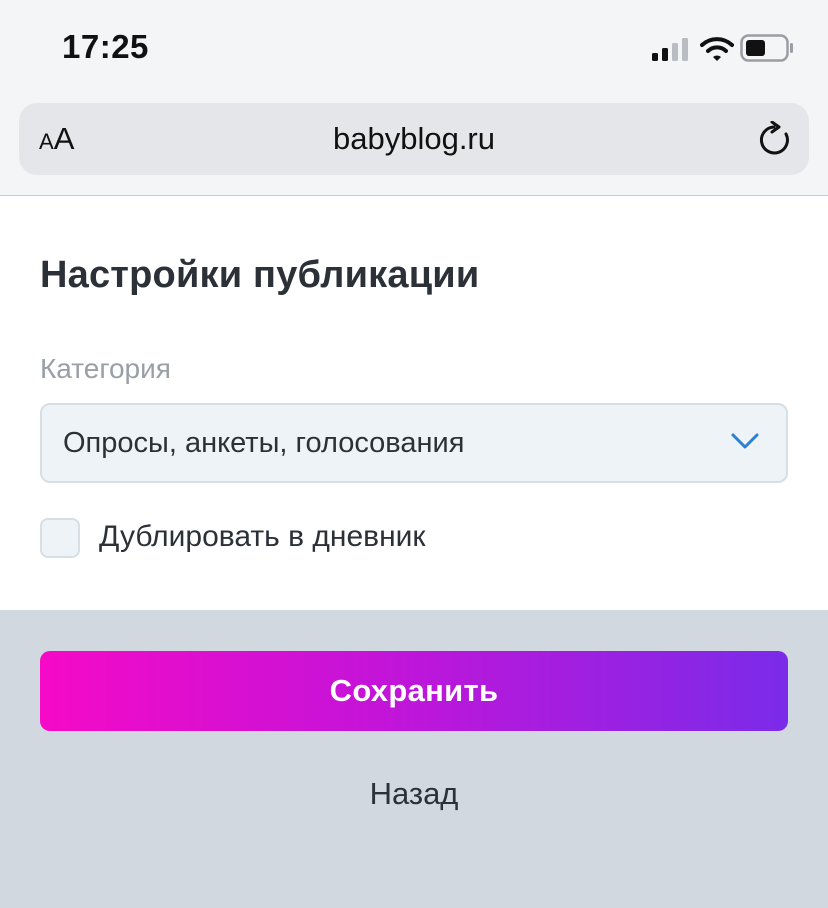 The height and width of the screenshot is (908, 828). I want to click on battery-icon, so click(766, 48).